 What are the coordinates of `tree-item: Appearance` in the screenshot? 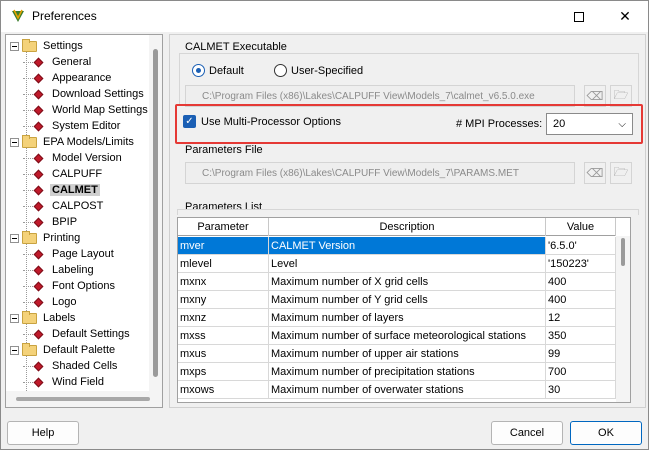 It's located at (68, 78).